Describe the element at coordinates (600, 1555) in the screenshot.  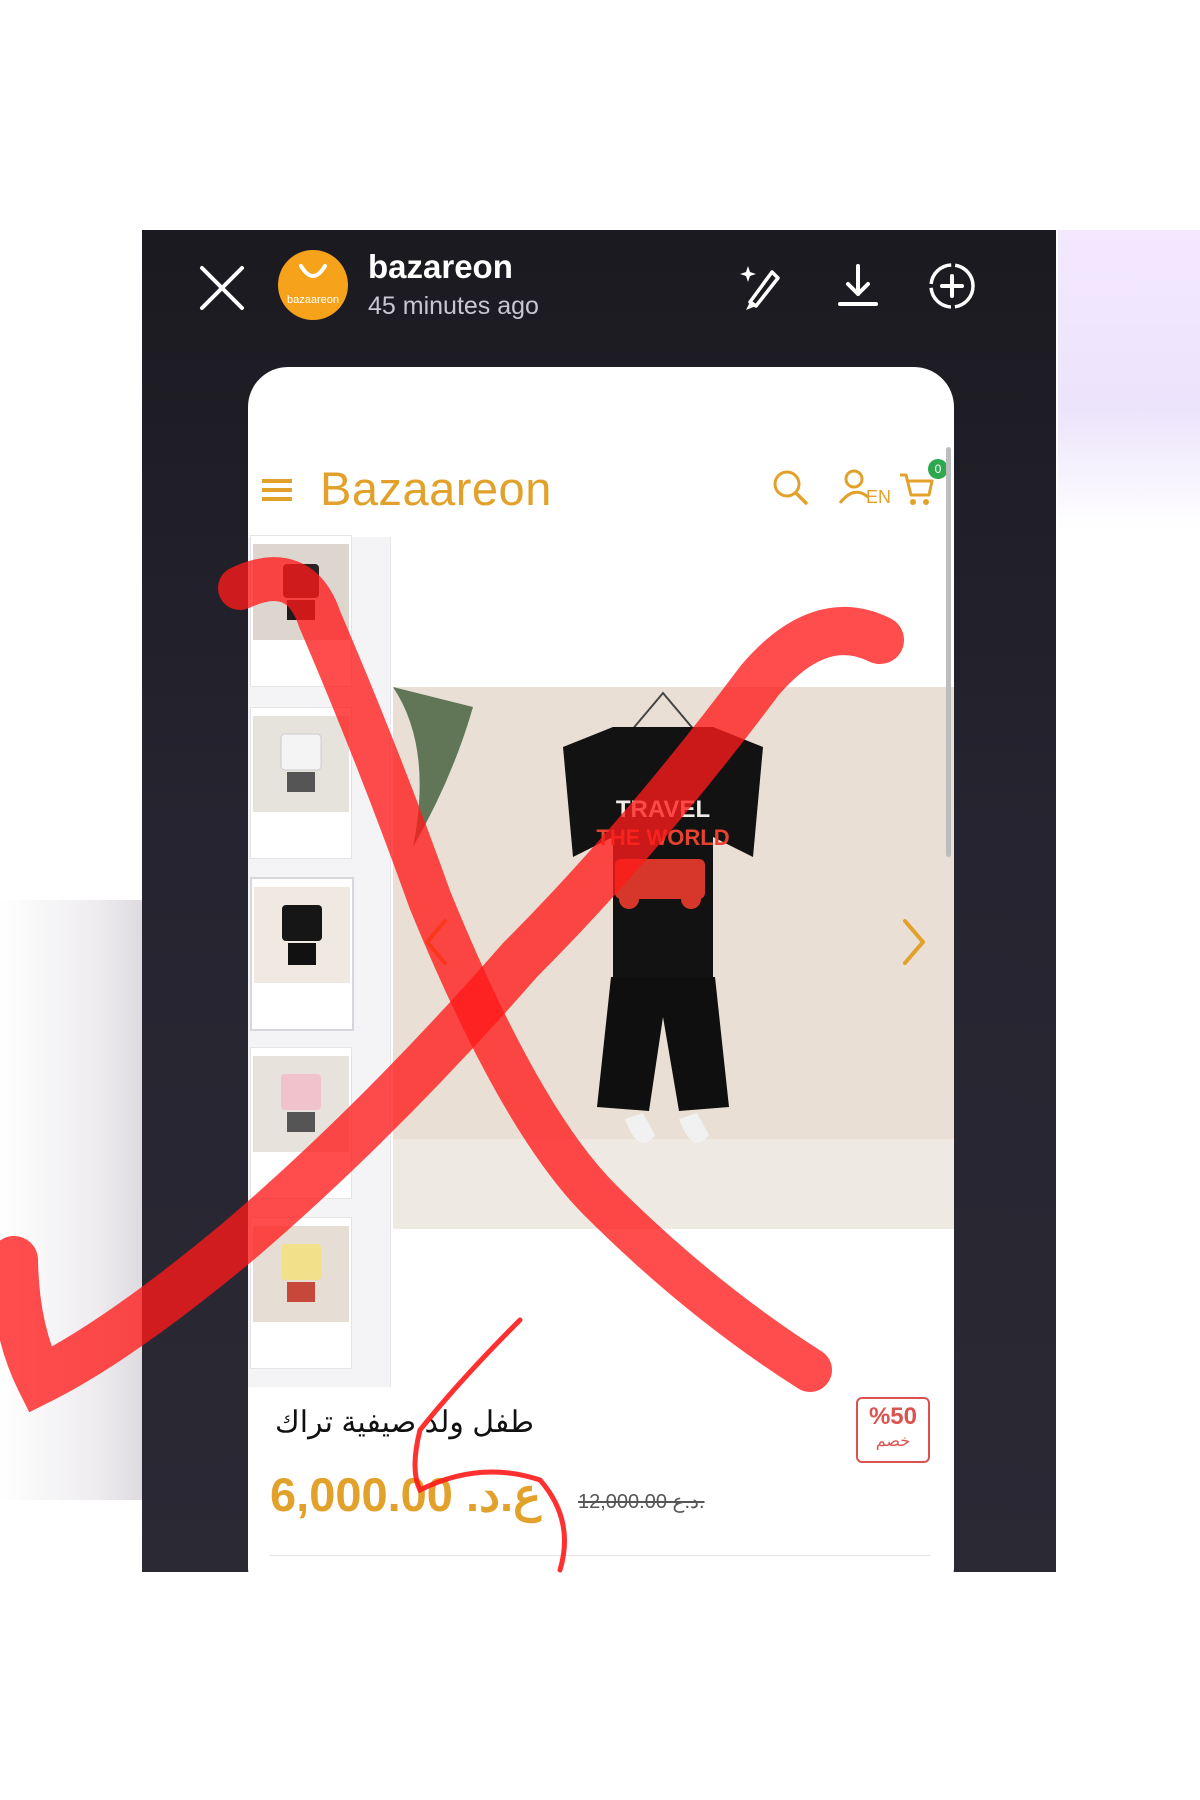
I see `divider` at that location.